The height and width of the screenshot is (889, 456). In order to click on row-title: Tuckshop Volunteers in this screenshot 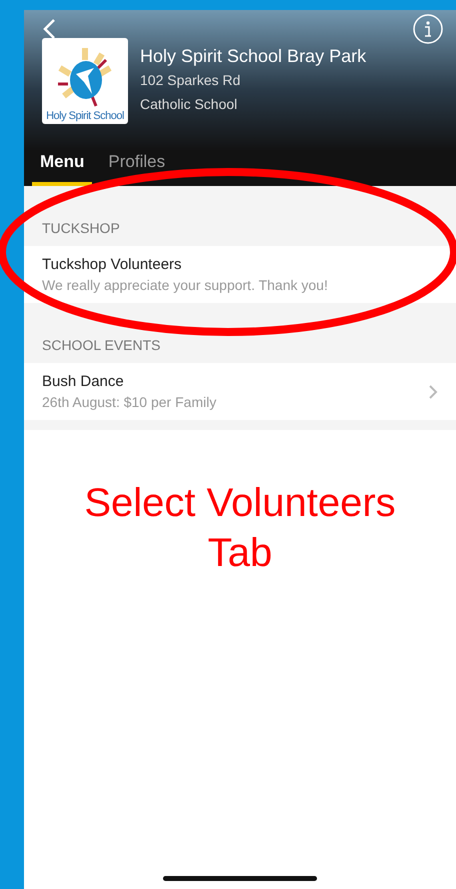, I will do `click(112, 264)`.